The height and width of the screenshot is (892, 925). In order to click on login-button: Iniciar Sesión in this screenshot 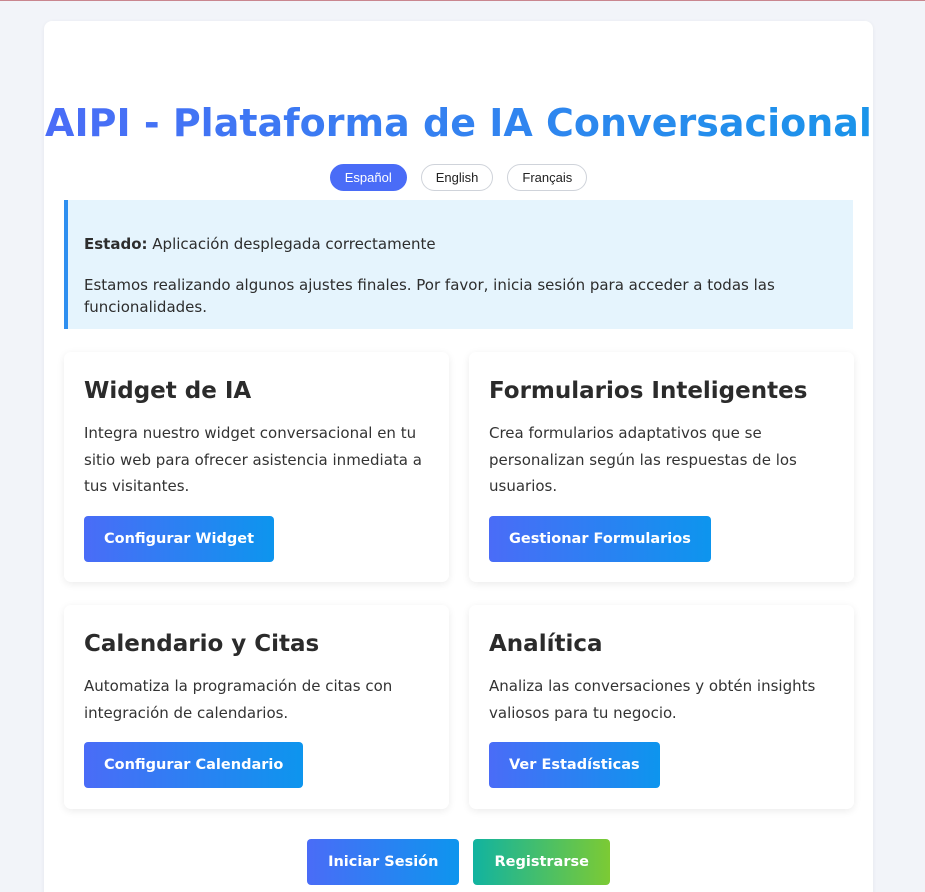, I will do `click(383, 862)`.